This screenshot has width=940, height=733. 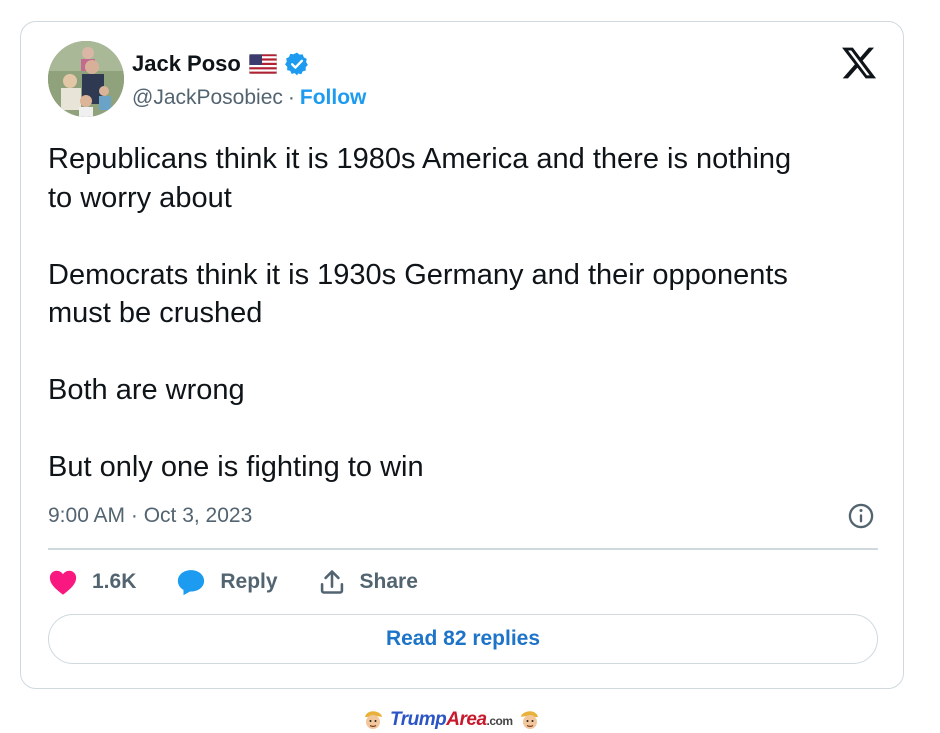 I want to click on share-button: Share, so click(x=368, y=582).